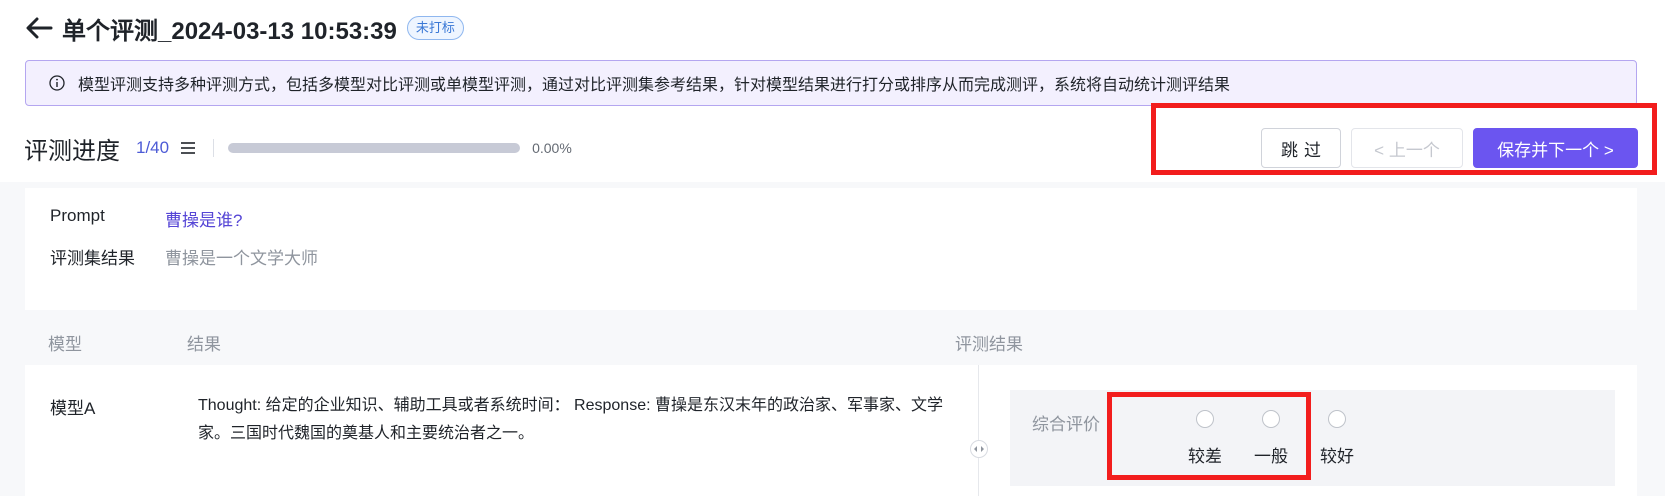 Image resolution: width=1665 pixels, height=496 pixels. I want to click on prompt-row: Prompt 曹操是谁?, so click(146, 218).